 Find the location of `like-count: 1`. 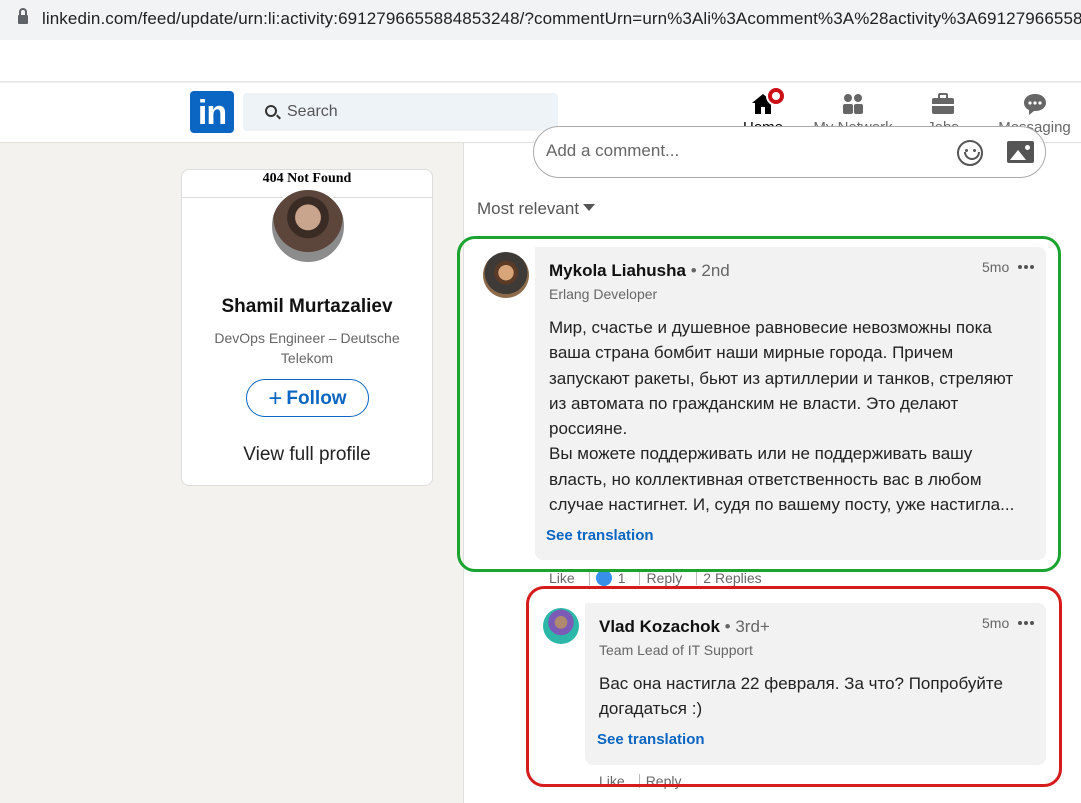

like-count: 1 is located at coordinates (622, 578).